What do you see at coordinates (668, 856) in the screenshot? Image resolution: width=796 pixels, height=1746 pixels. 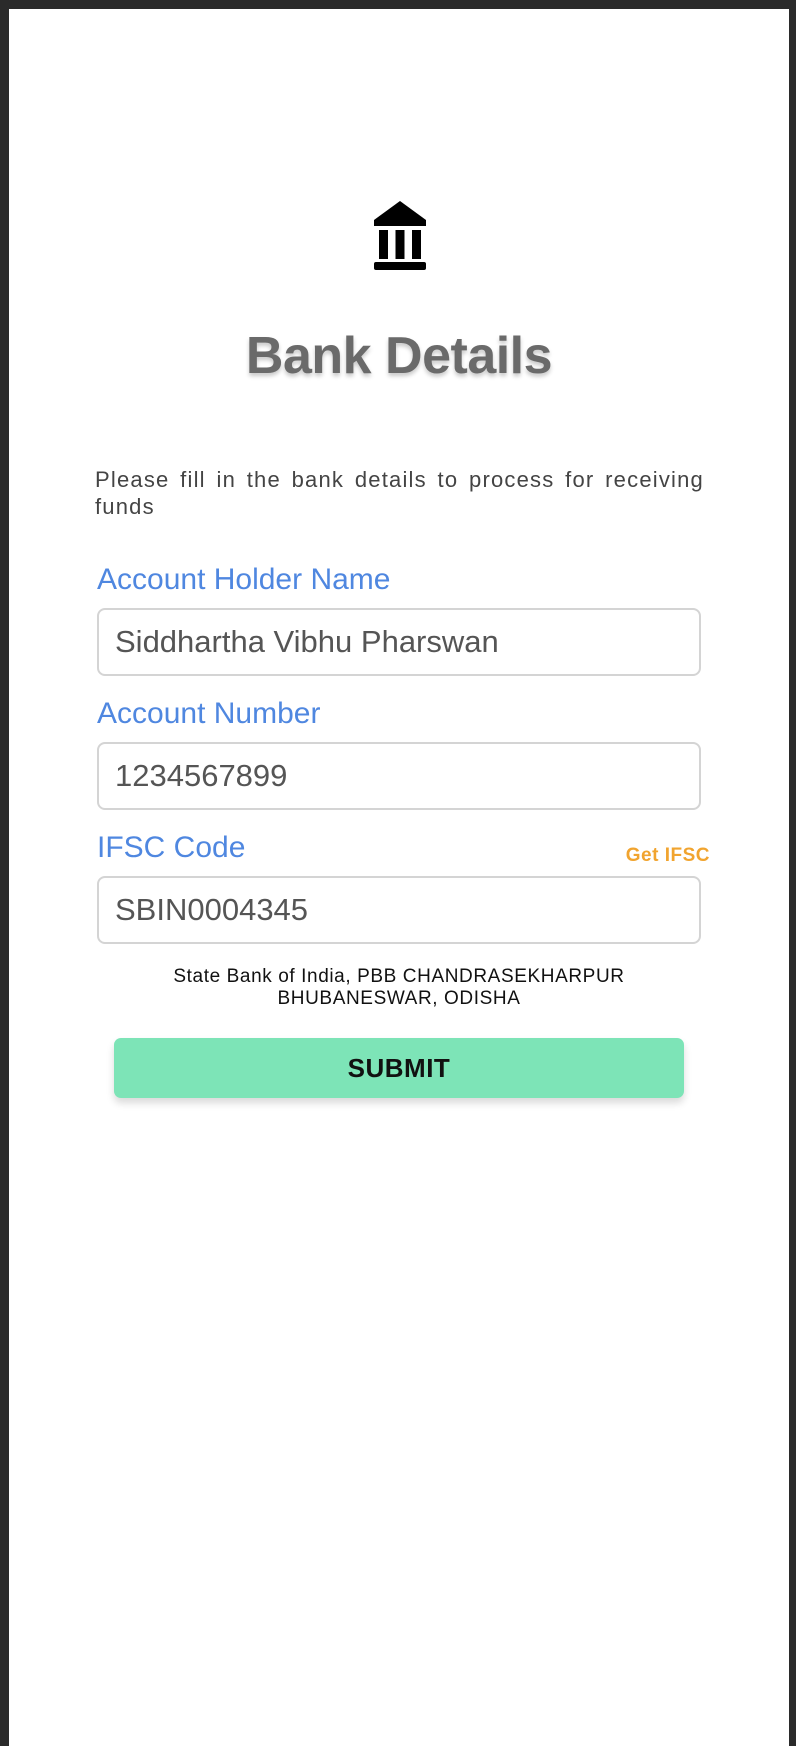 I see `get-ifsc-link: Get IFSC` at bounding box center [668, 856].